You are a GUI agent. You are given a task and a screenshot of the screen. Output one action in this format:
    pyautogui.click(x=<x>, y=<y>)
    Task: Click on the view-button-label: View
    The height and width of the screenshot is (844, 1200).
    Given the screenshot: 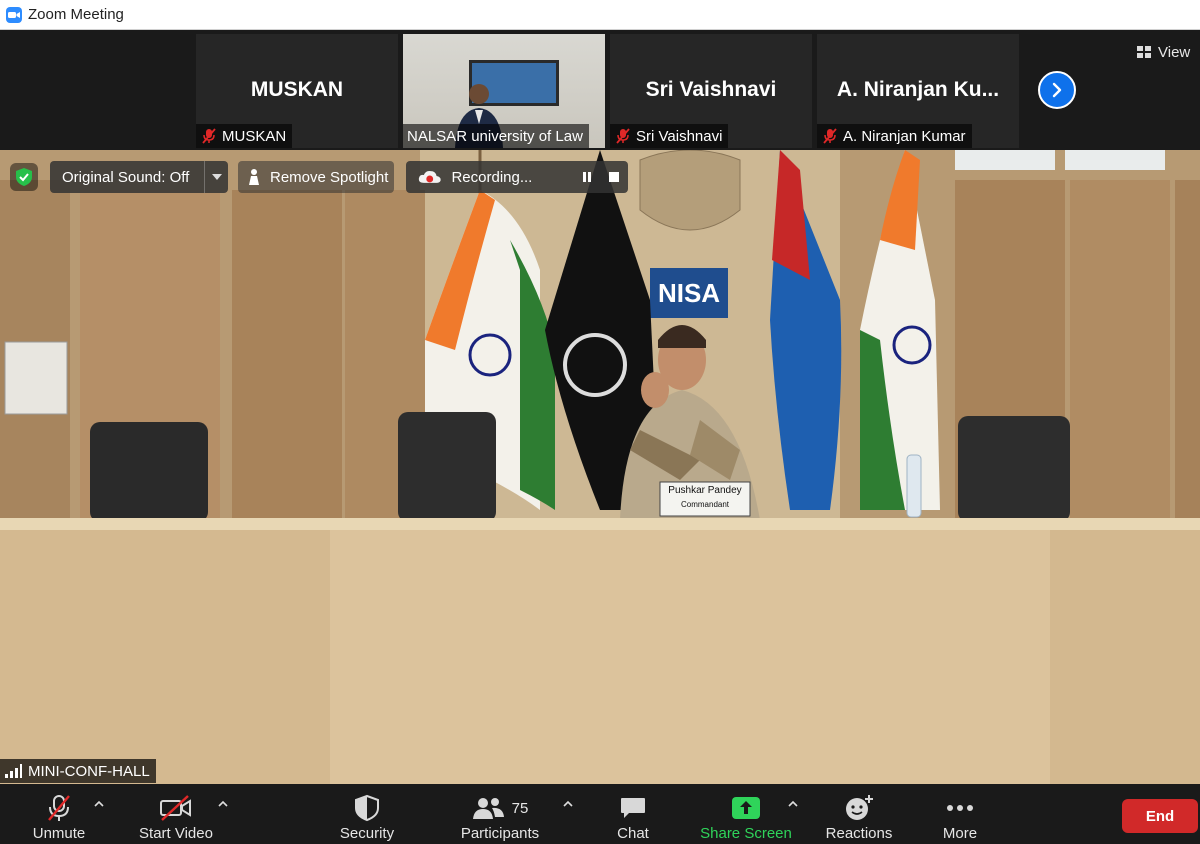 What is the action you would take?
    pyautogui.click(x=1174, y=52)
    